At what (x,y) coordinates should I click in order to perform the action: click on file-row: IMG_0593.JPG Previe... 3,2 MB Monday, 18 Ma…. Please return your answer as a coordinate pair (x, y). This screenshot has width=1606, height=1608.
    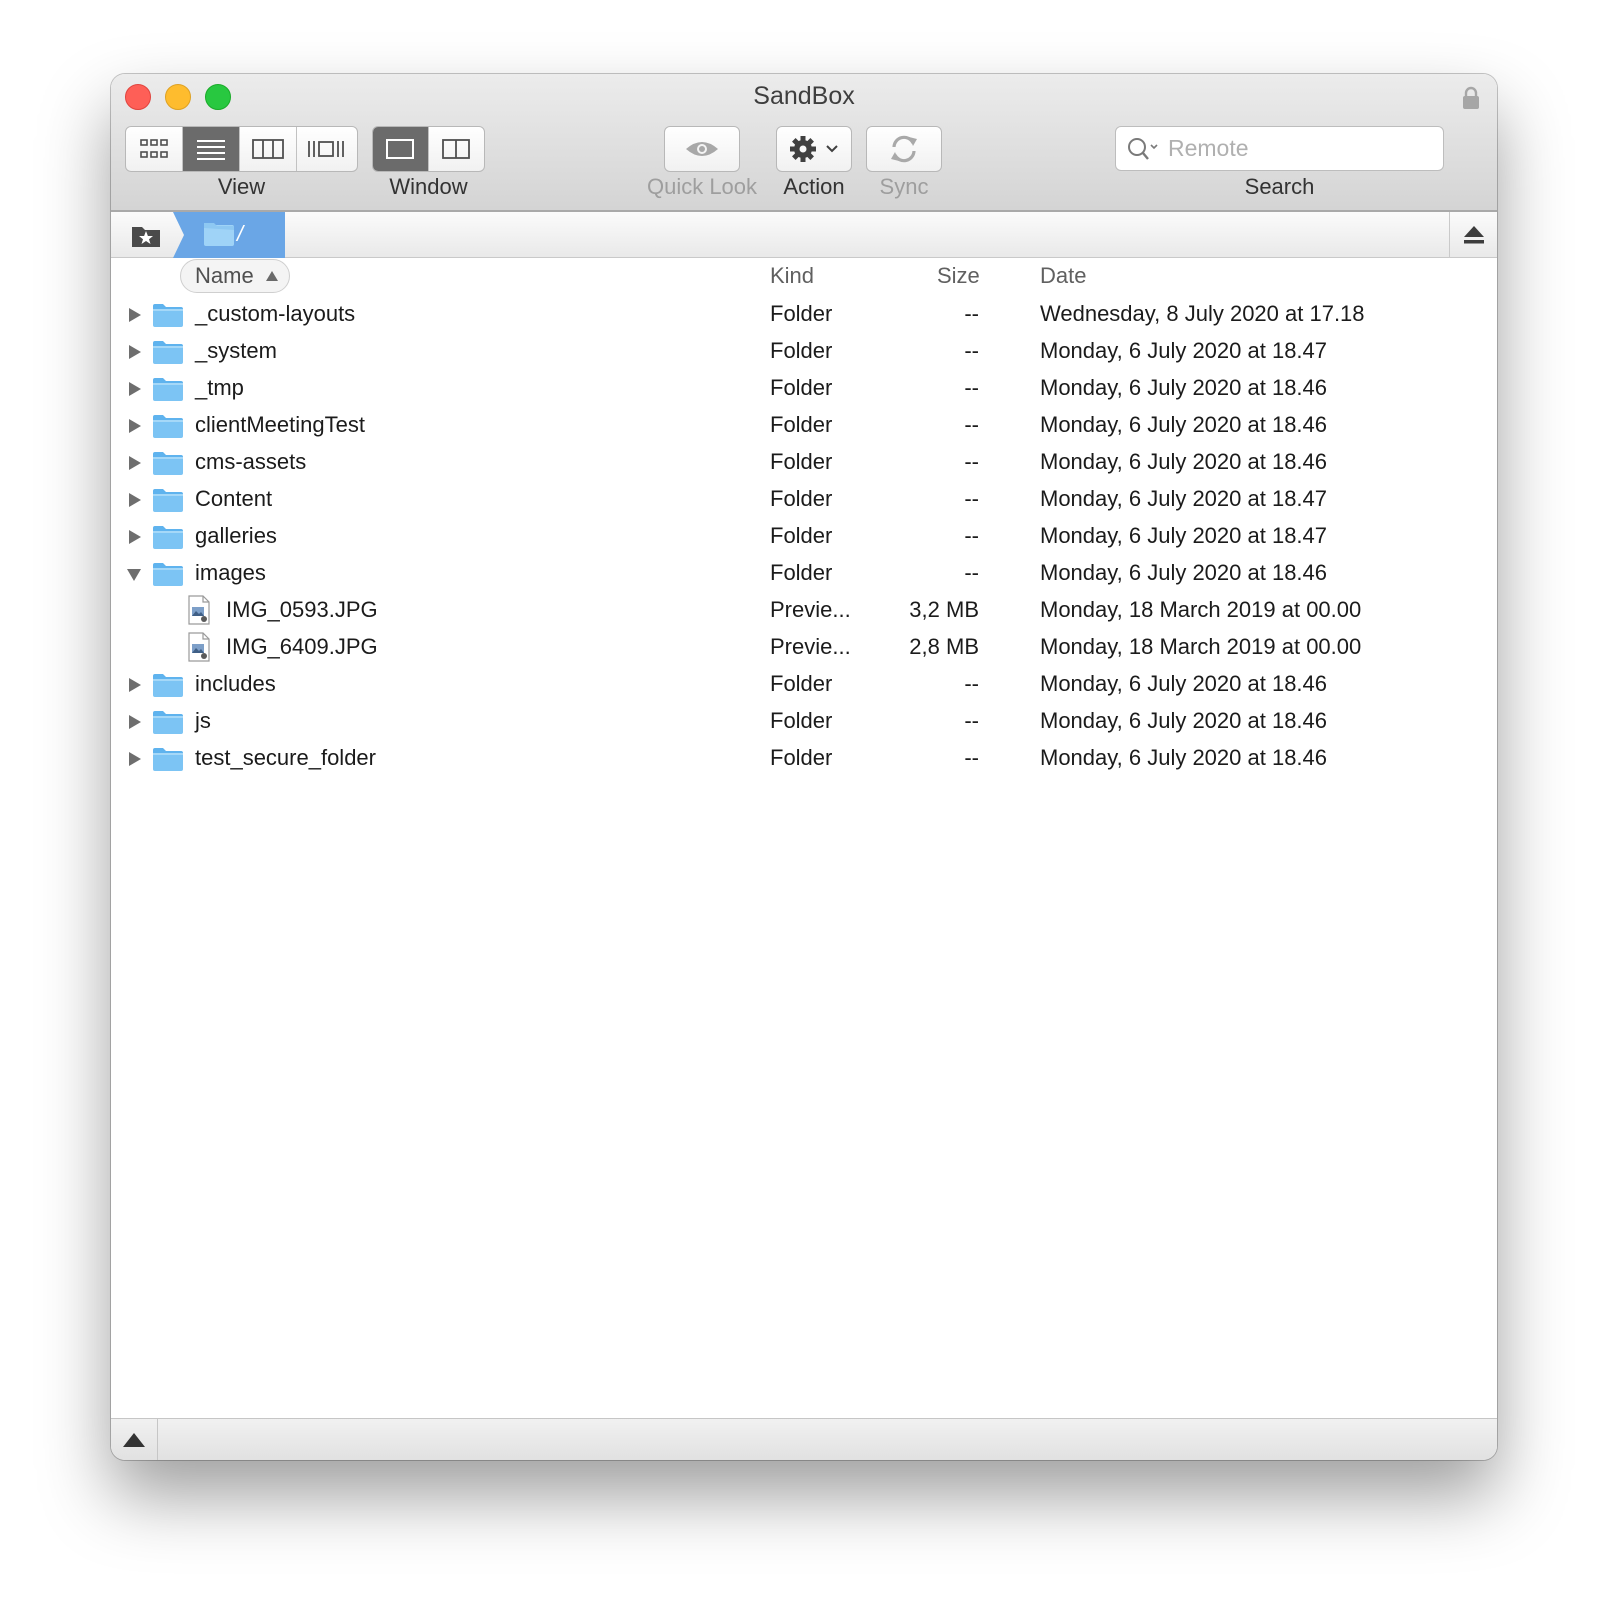
    Looking at the image, I should click on (804, 610).